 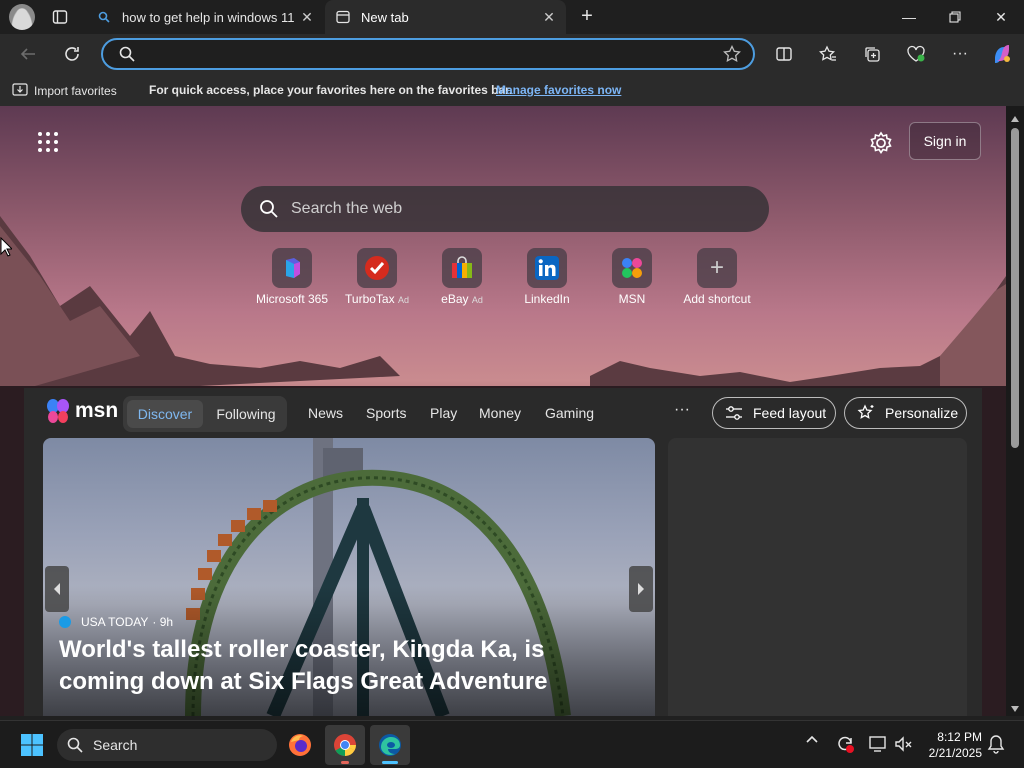 What do you see at coordinates (246, 414) in the screenshot?
I see `tab-following: Following` at bounding box center [246, 414].